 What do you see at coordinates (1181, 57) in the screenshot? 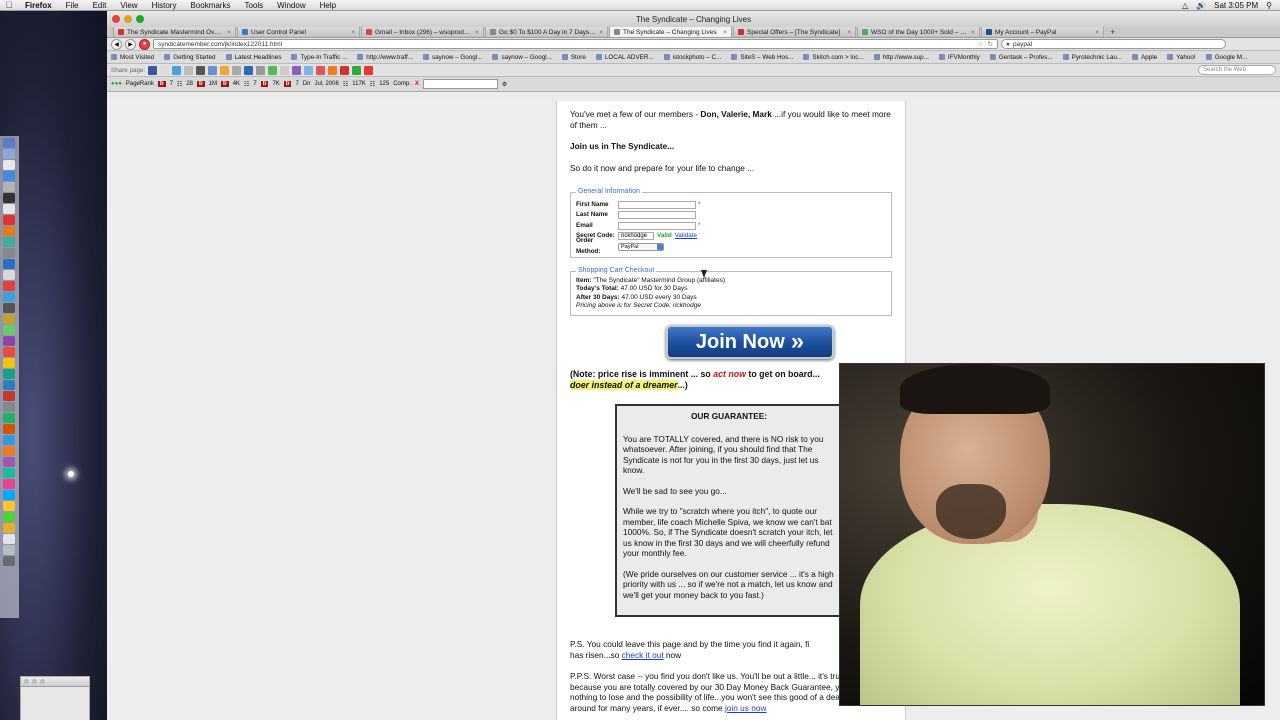
I see `bookmark-item: Yahoo!` at bounding box center [1181, 57].